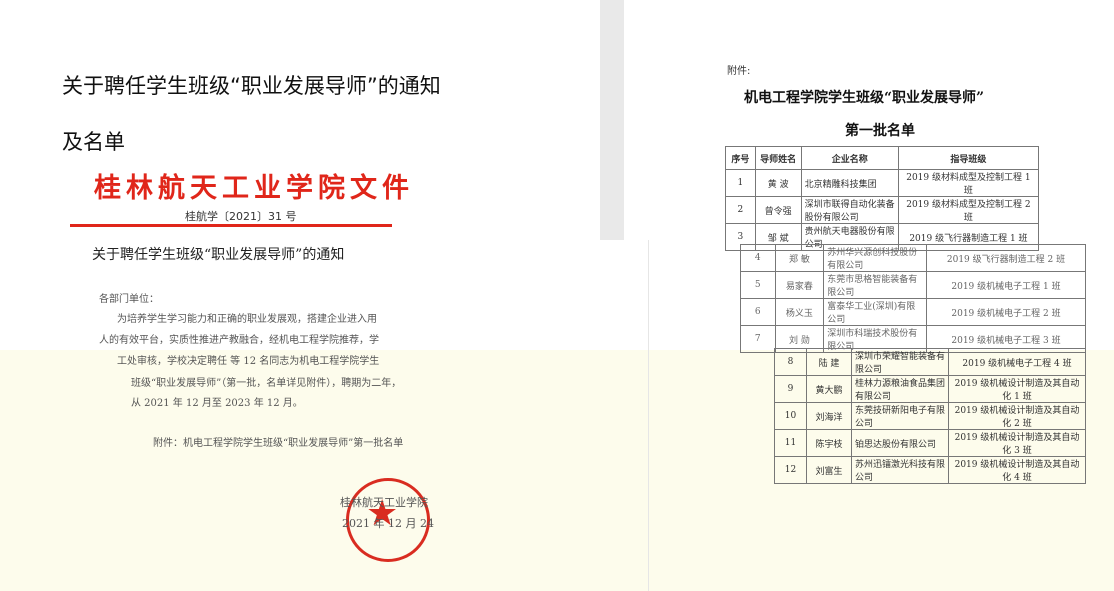 The width and height of the screenshot is (1114, 591). I want to click on cell-company: 深圳市荣耀智能装备有限公司, so click(900, 362).